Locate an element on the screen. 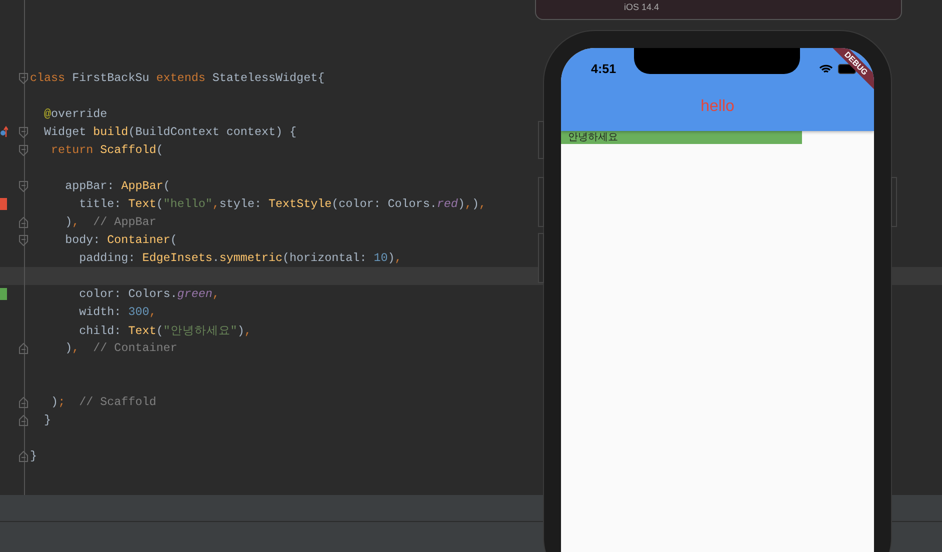  status-time: 4:51 is located at coordinates (603, 69).